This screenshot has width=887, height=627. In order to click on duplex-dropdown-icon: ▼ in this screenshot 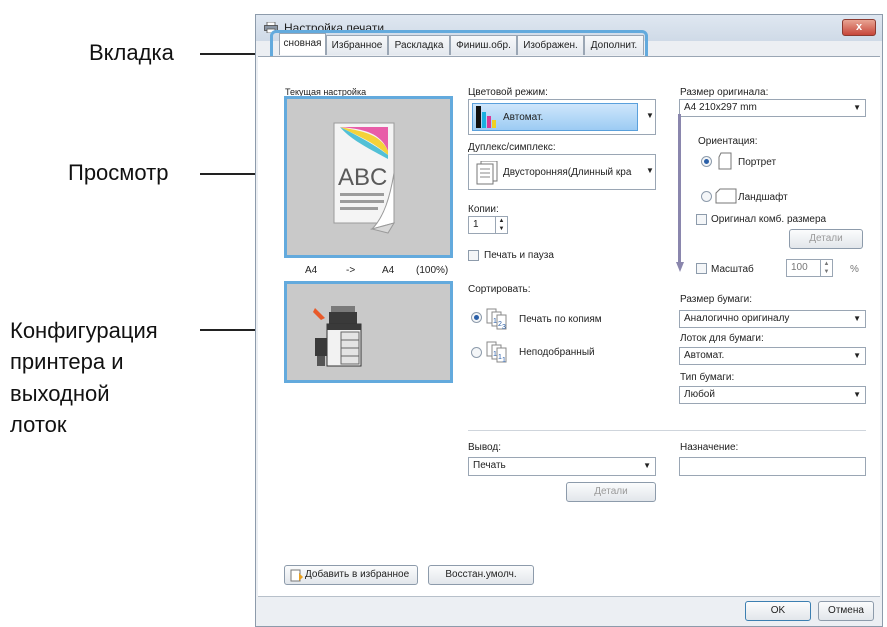, I will do `click(650, 170)`.